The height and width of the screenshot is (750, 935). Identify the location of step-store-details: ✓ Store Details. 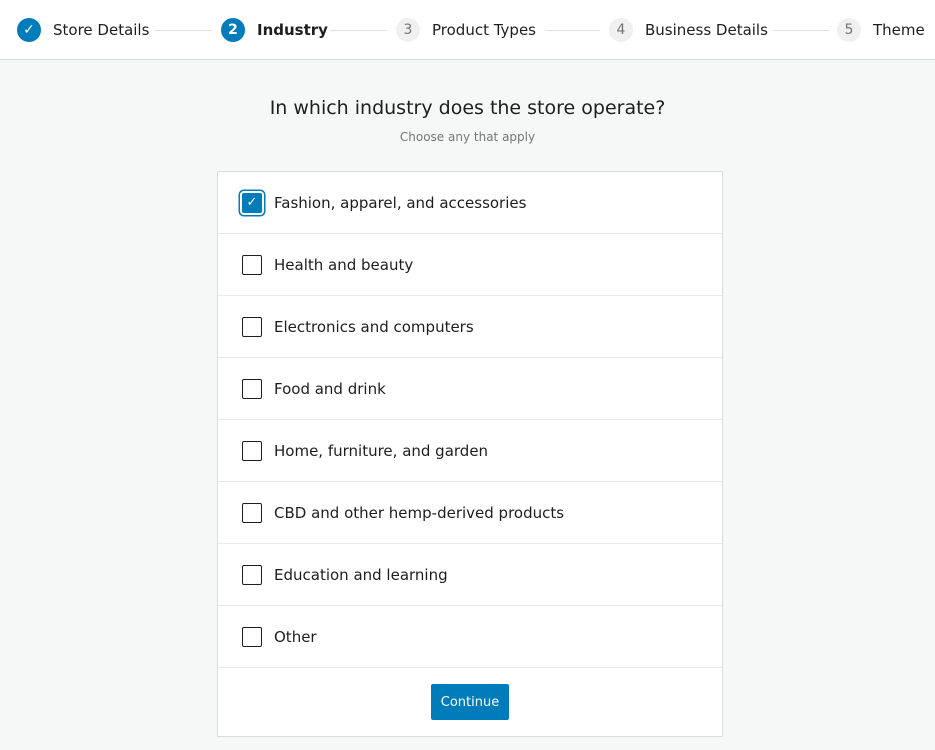
(83, 30).